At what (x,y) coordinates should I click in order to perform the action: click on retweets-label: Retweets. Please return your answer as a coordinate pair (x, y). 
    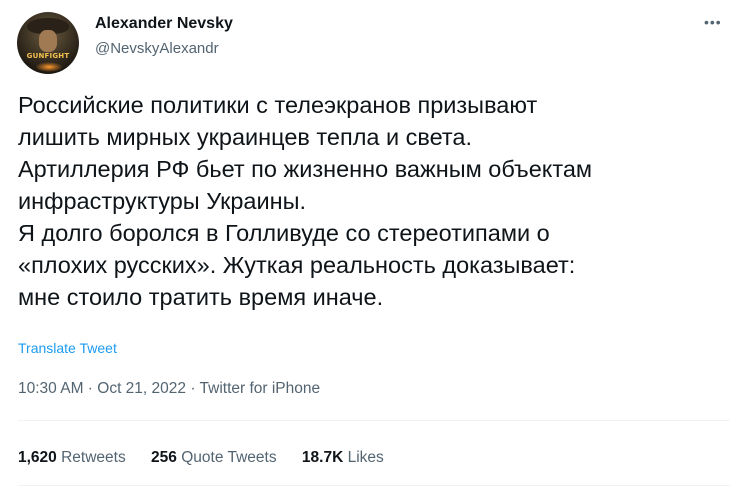
    Looking at the image, I should click on (93, 457).